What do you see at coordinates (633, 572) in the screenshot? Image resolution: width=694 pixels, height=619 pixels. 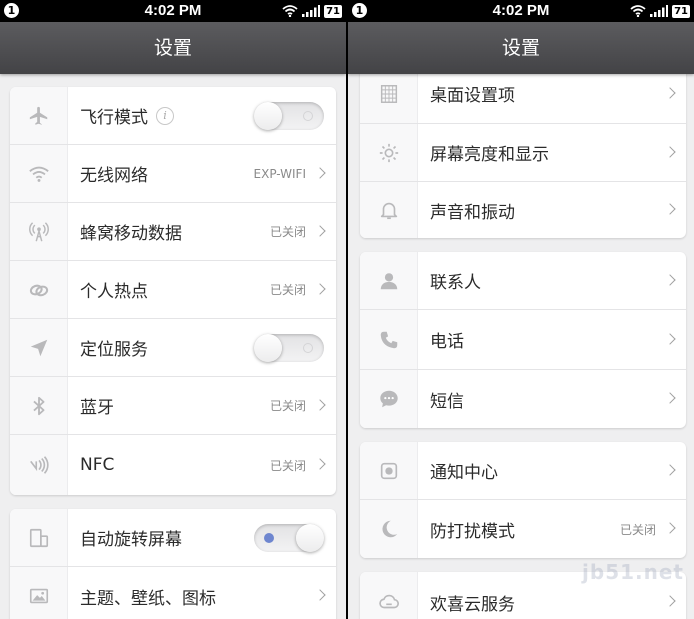 I see `watermark: jb51.net` at bounding box center [633, 572].